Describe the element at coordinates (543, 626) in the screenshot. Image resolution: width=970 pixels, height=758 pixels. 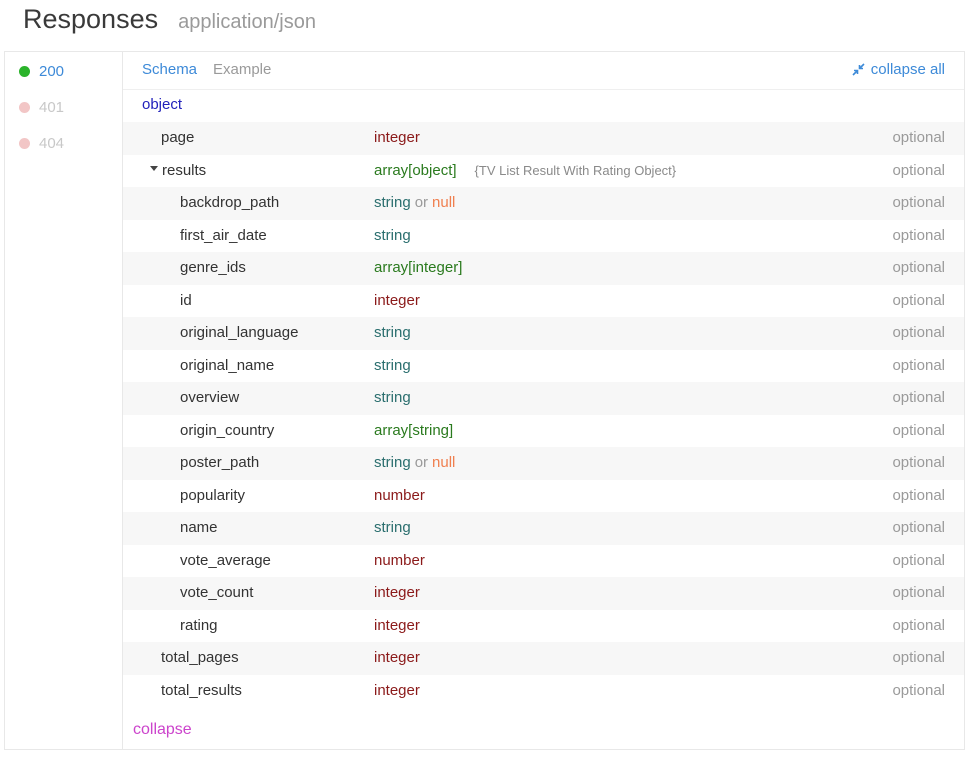
I see `schema-row-rating: rating integer optional` at that location.